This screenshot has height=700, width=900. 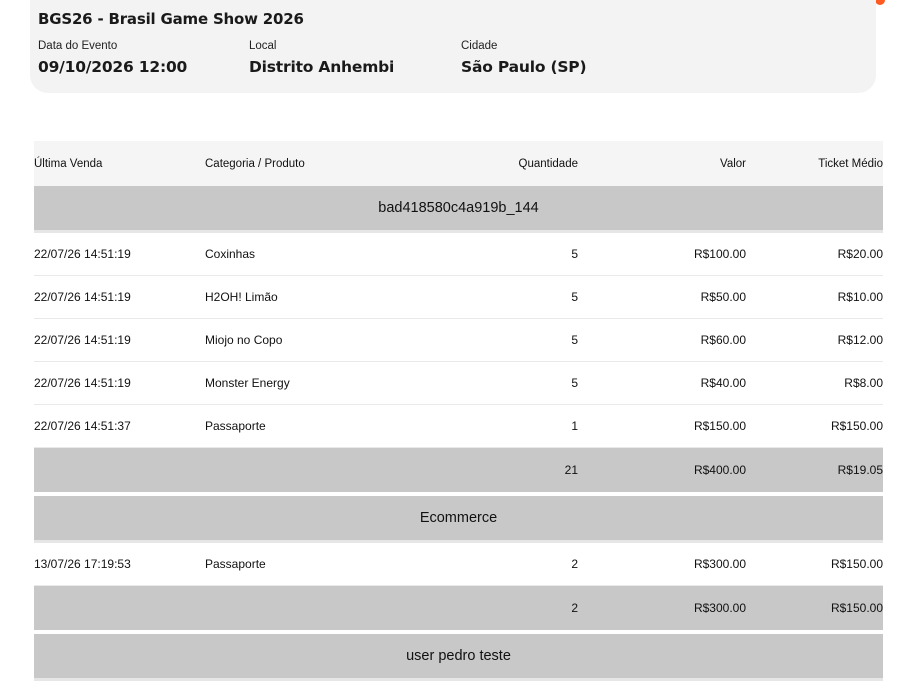 I want to click on cell-date: 13/07/26 17:19:53, so click(x=82, y=564).